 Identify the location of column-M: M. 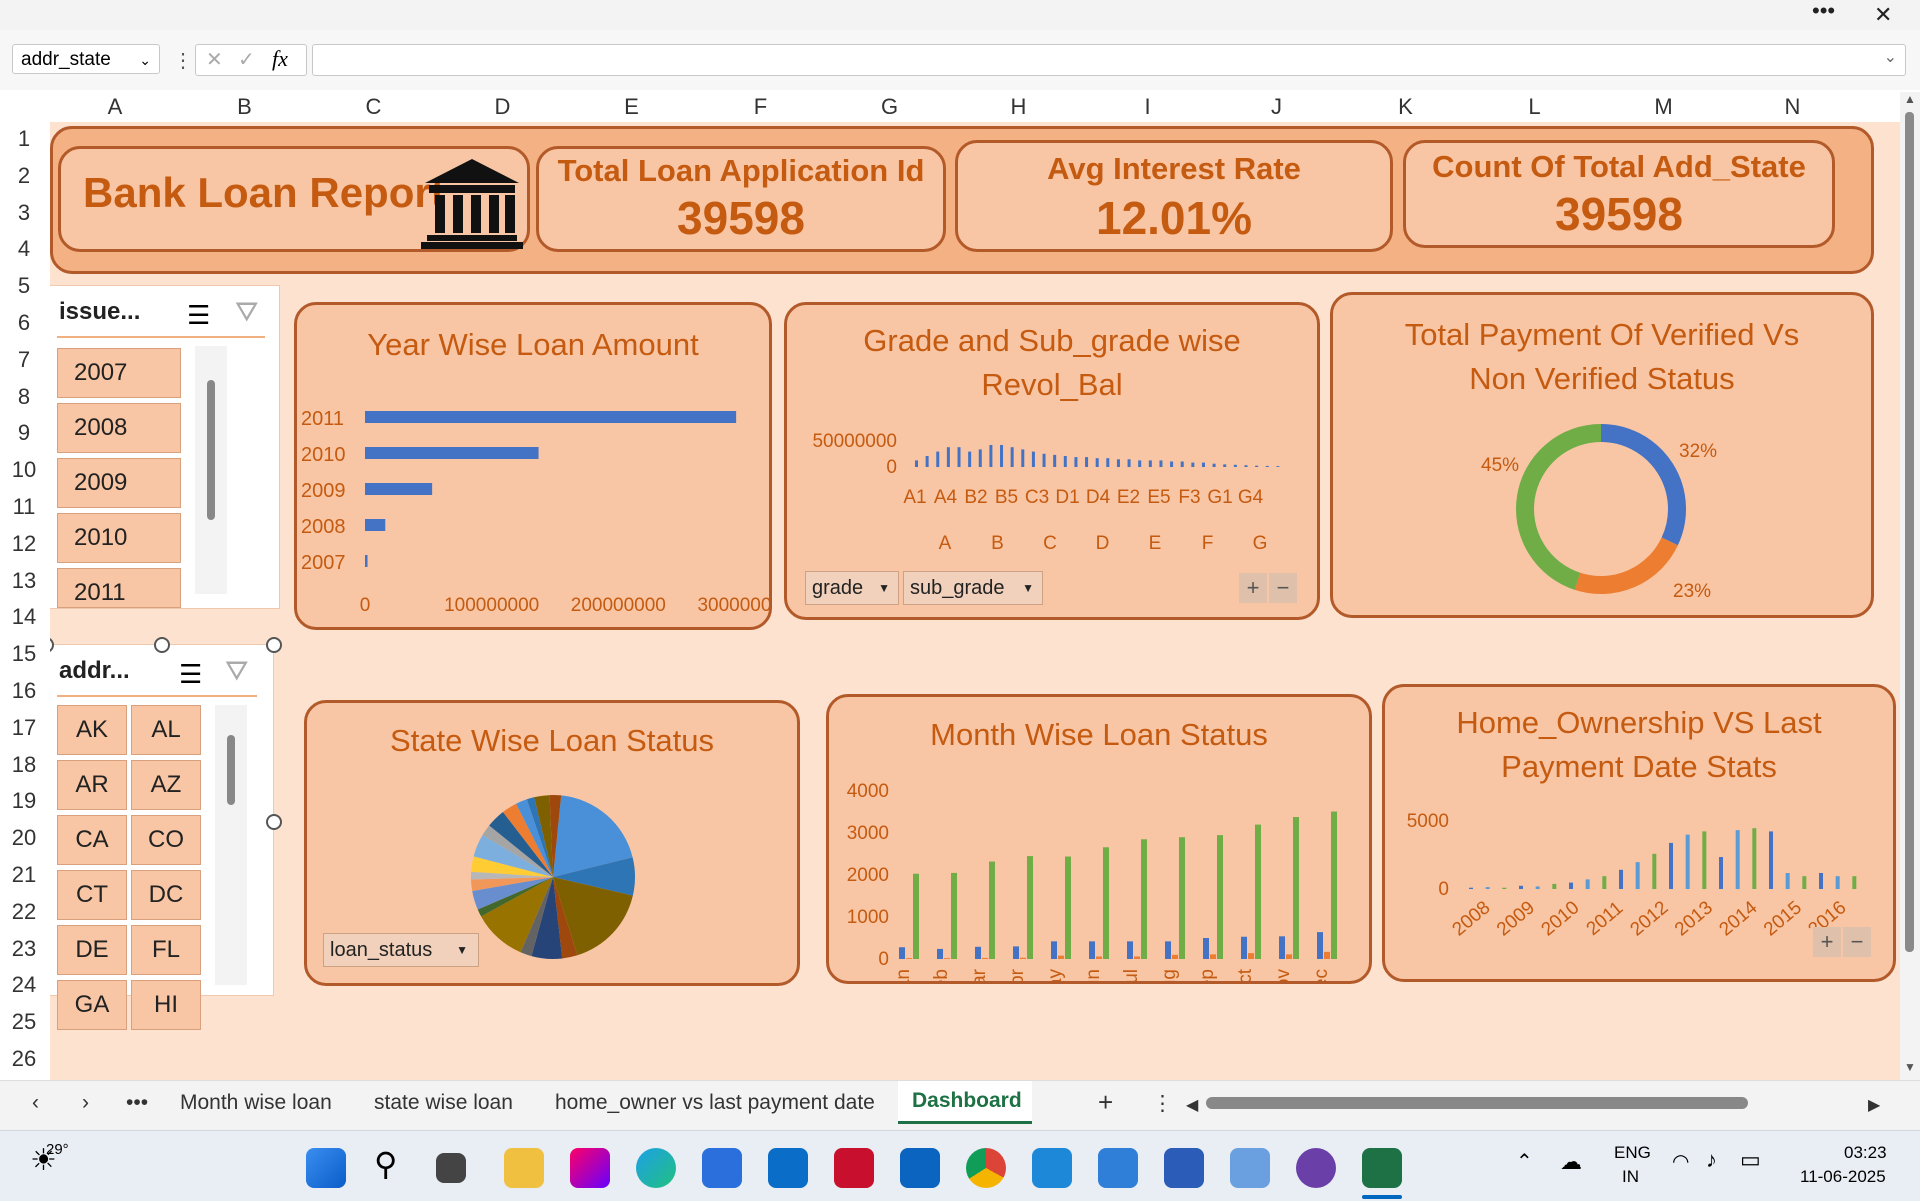
(1663, 107).